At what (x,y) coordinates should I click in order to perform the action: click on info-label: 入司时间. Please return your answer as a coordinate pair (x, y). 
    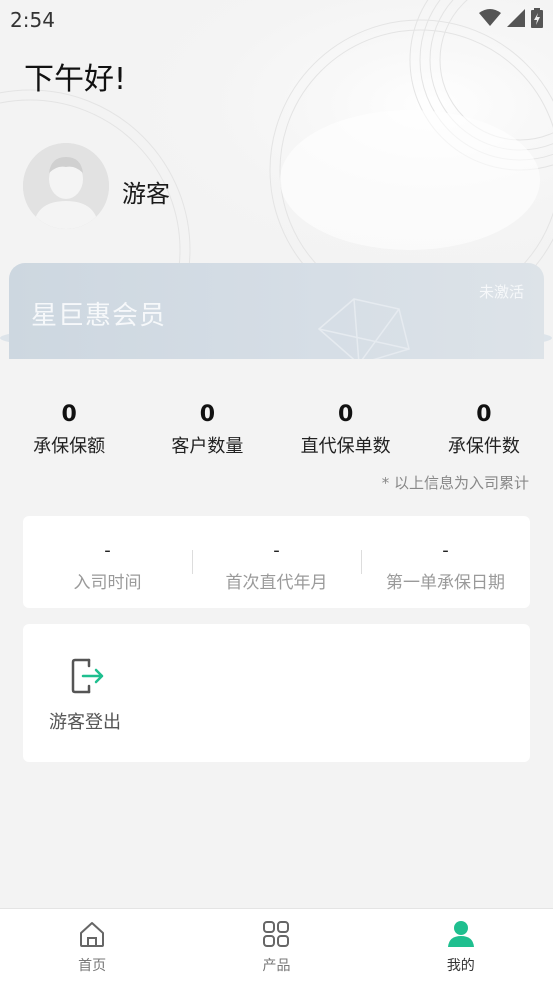
    Looking at the image, I should click on (107, 583).